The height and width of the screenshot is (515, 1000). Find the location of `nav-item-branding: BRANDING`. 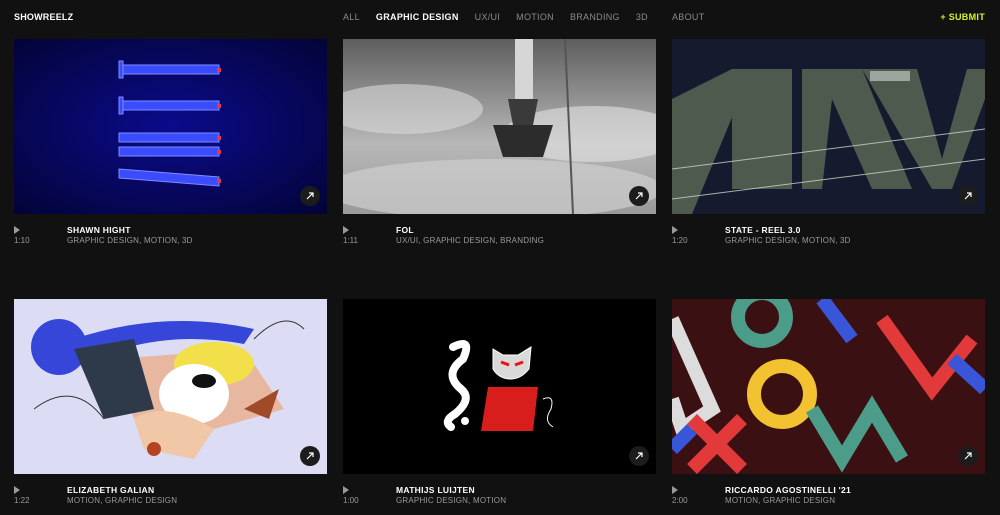

nav-item-branding: BRANDING is located at coordinates (595, 17).